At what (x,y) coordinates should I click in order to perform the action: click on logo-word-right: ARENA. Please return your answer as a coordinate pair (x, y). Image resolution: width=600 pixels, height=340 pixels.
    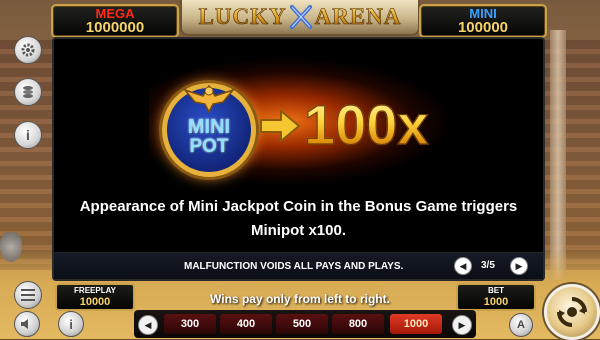
    Looking at the image, I should click on (358, 17).